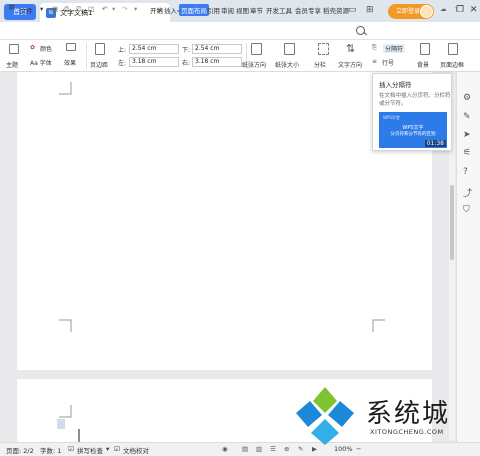 This screenshot has width=480, height=456. What do you see at coordinates (104, 9) in the screenshot?
I see `undo-icon: ↶` at bounding box center [104, 9].